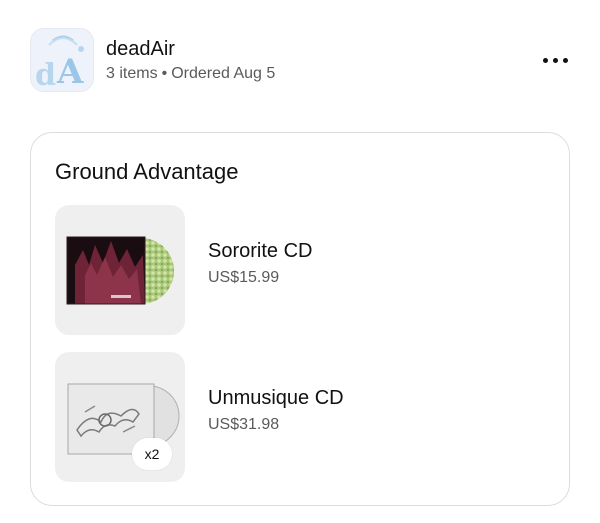  What do you see at coordinates (244, 277) in the screenshot?
I see `item-price: US$15.99` at bounding box center [244, 277].